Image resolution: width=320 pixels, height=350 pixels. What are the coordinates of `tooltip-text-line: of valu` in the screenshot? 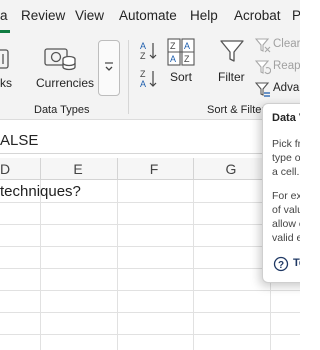 It's located at (286, 210).